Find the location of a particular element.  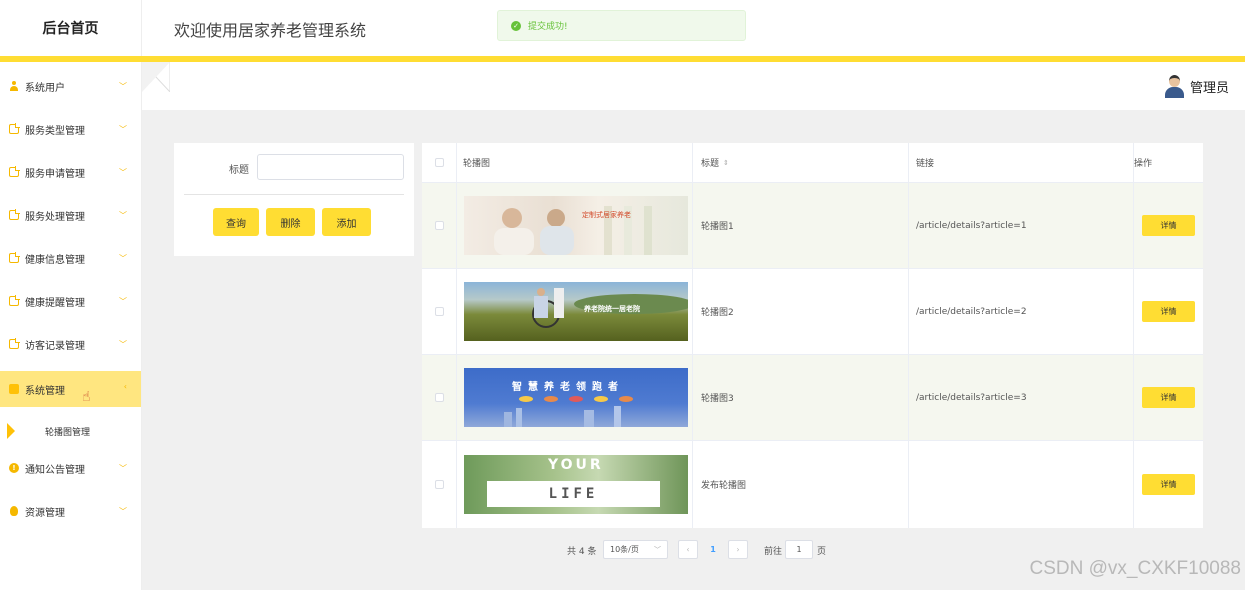

top-header: 后台首页 欢迎使用居家养老管理系统 ✓ 提交成功! is located at coordinates (622, 28).